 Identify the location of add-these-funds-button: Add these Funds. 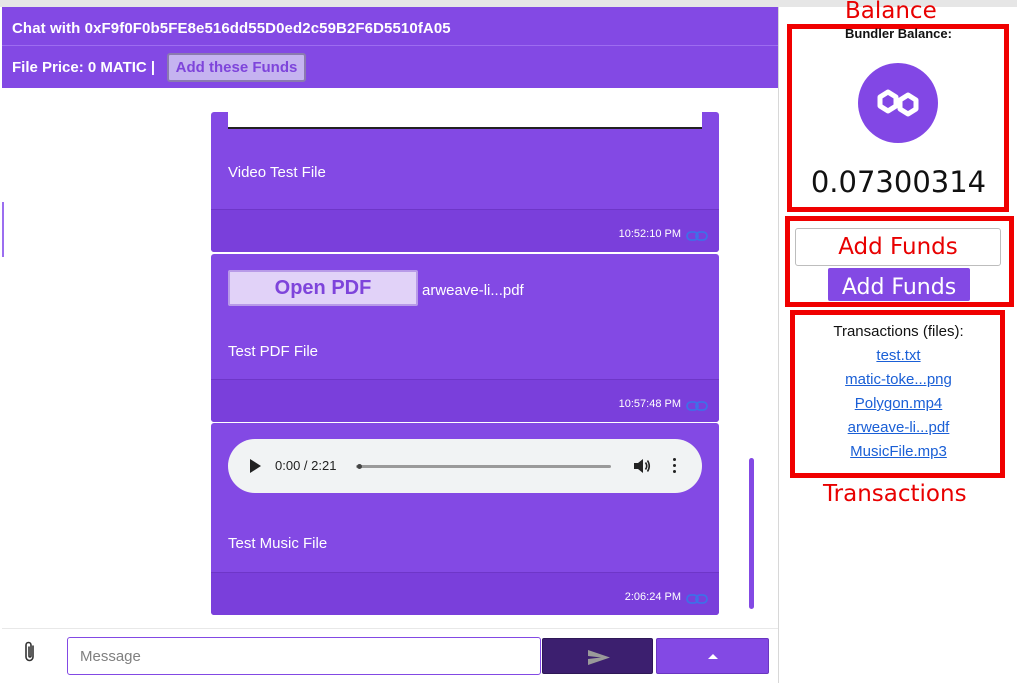
(236, 67).